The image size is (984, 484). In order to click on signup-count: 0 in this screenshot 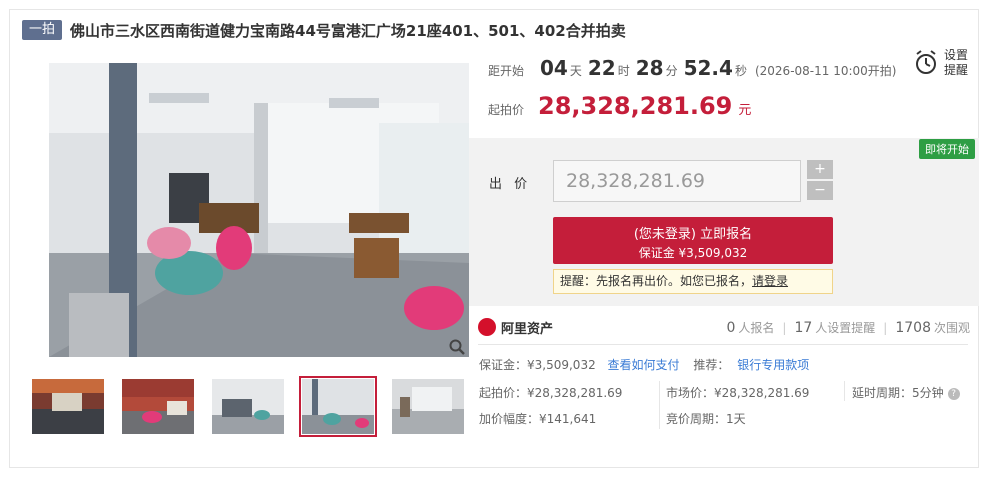, I will do `click(731, 327)`.